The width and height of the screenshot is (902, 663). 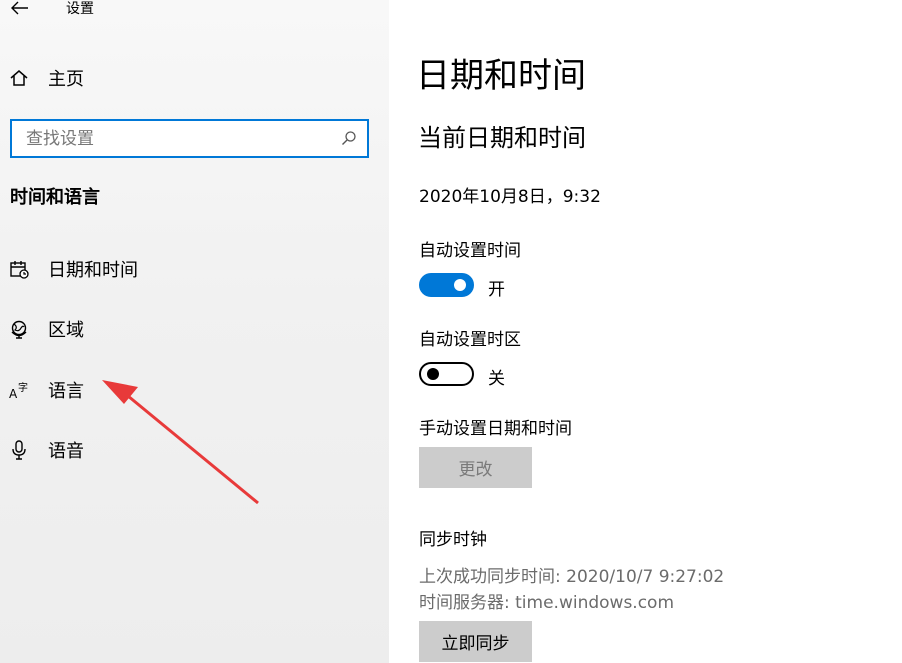 What do you see at coordinates (66, 79) in the screenshot?
I see `sidebar-item-label: 主页` at bounding box center [66, 79].